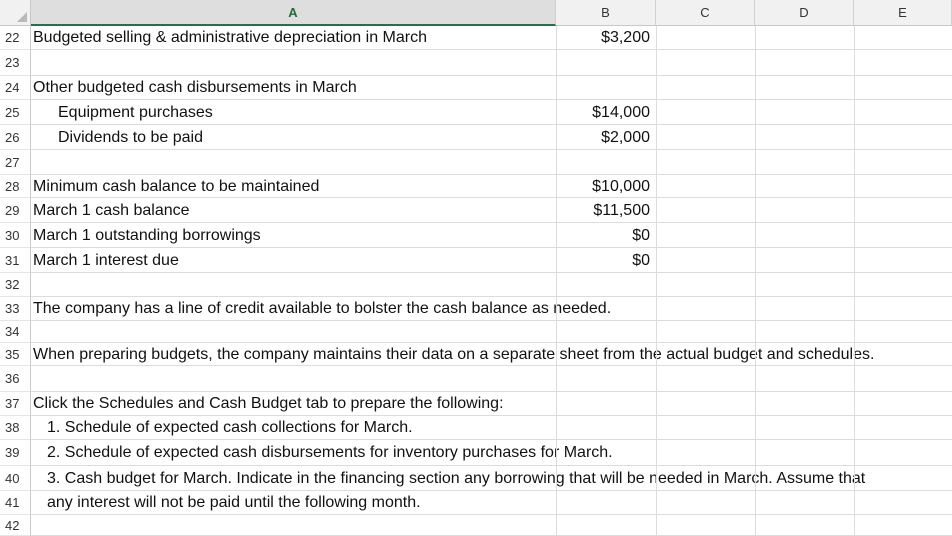  What do you see at coordinates (606, 13) in the screenshot?
I see `column-header-b: B` at bounding box center [606, 13].